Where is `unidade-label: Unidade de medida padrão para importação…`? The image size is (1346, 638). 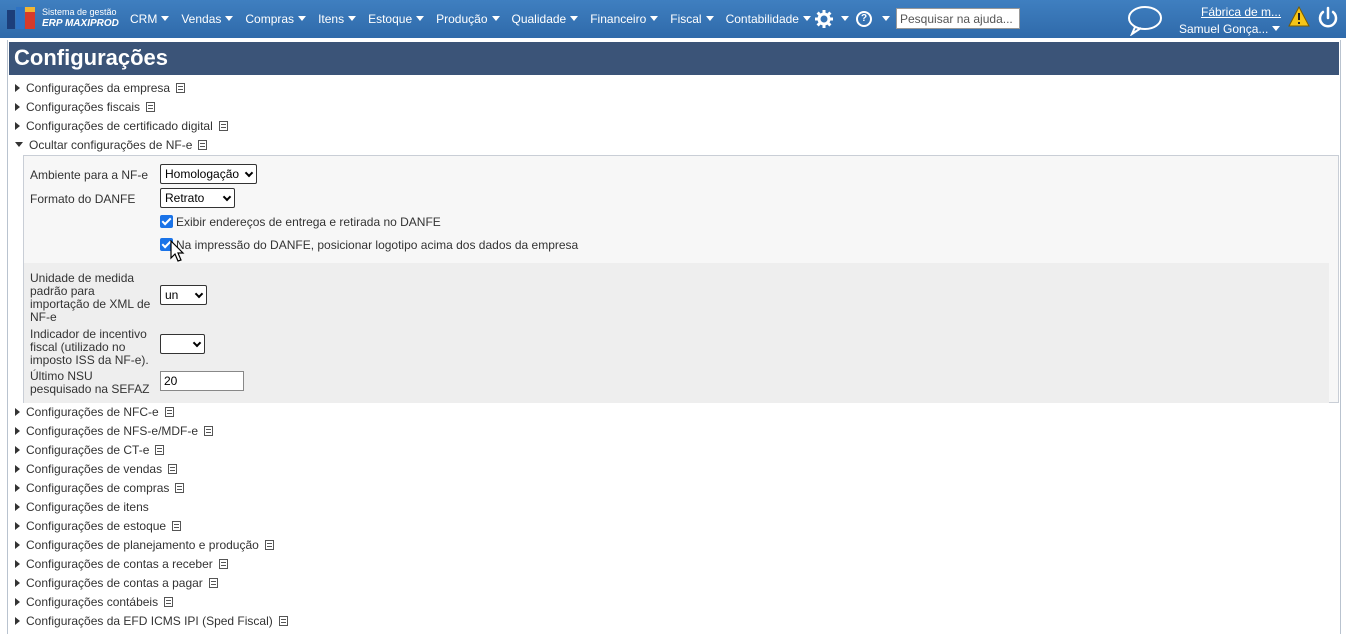
unidade-label: Unidade de medida padrão para importação… is located at coordinates (90, 297).